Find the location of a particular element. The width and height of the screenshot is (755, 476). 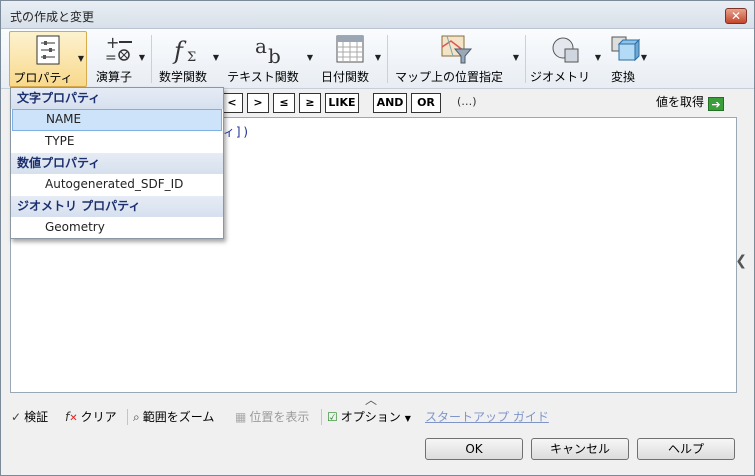

properties-button: プロパティ ▼ is located at coordinates (48, 59).